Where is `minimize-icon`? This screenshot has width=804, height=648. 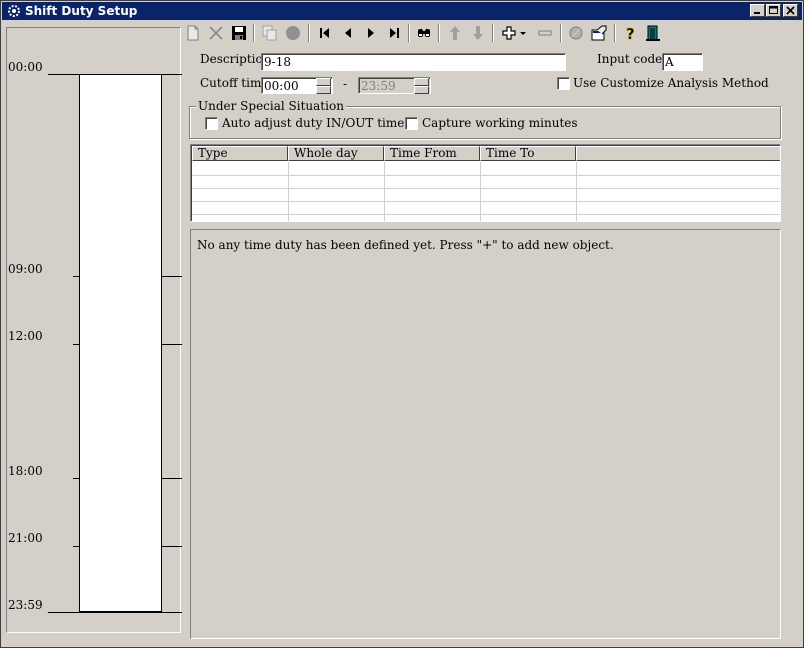 minimize-icon is located at coordinates (757, 13).